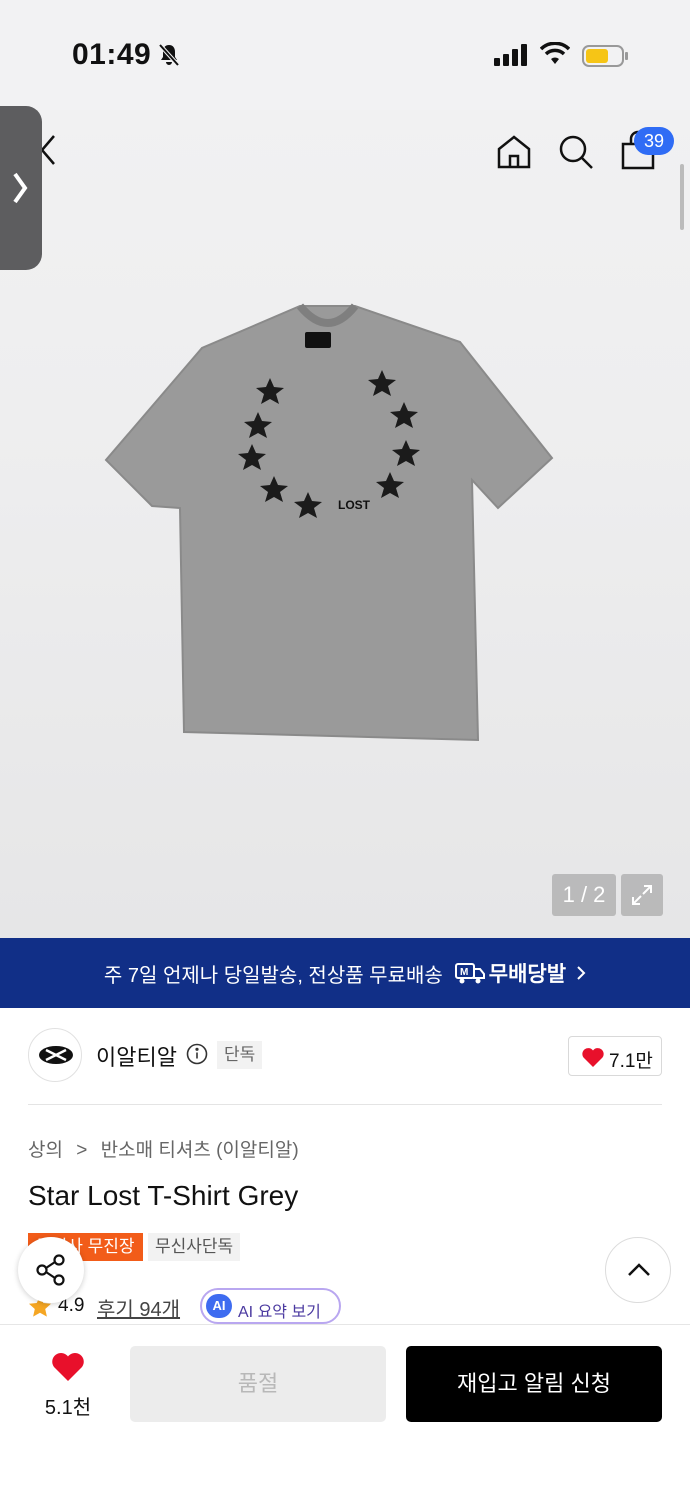 The height and width of the screenshot is (1500, 690). Describe the element at coordinates (605, 56) in the screenshot. I see `battery-icon` at that location.